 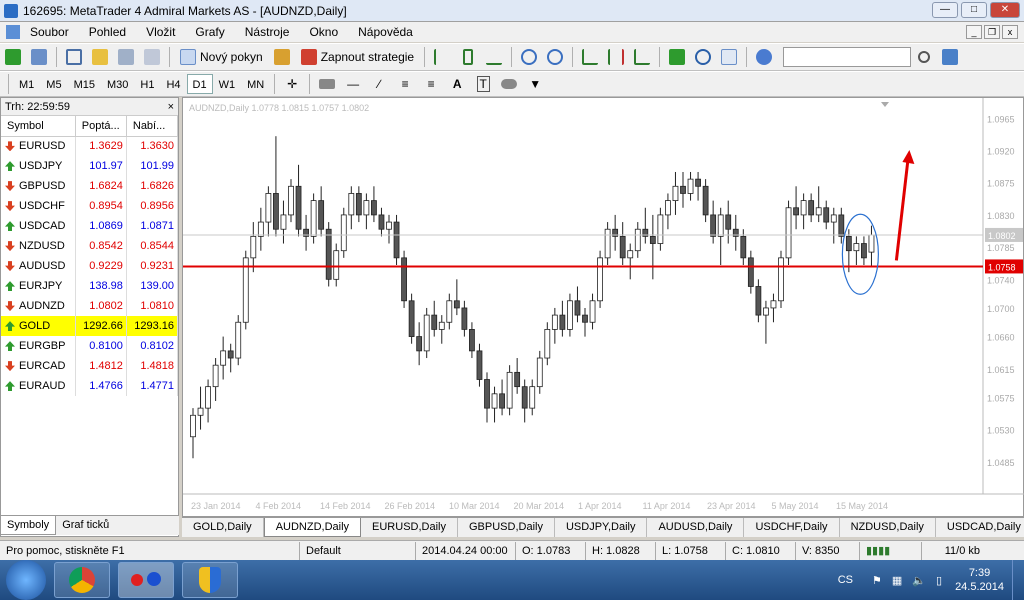 I want to click on language-indicator: CS, so click(x=845, y=580).